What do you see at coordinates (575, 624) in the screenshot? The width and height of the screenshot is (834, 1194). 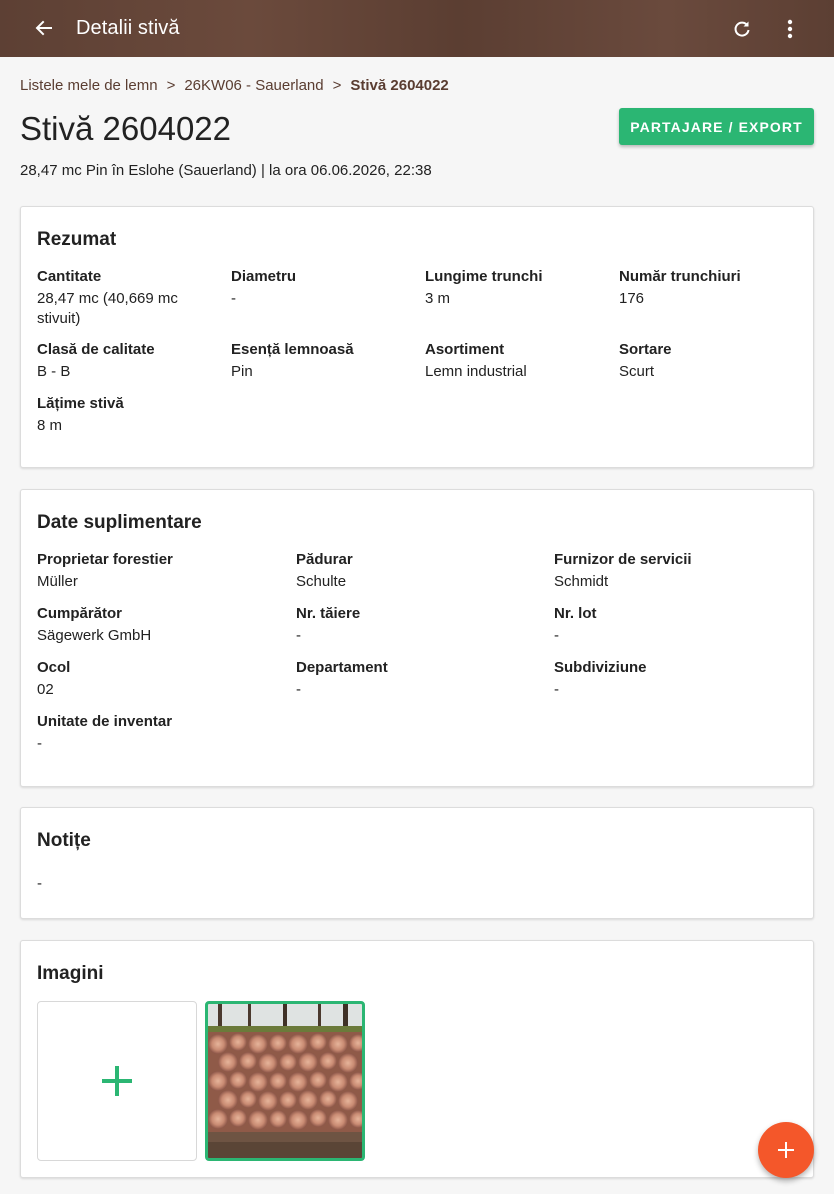 I see `field-lot-number: Nr. lot -` at bounding box center [575, 624].